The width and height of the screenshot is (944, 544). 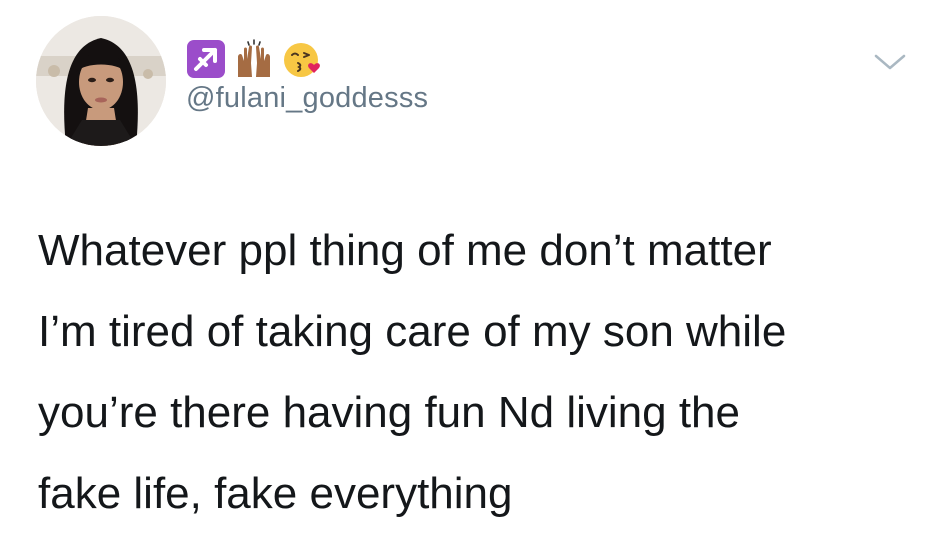 I want to click on avatar, so click(x=101, y=81).